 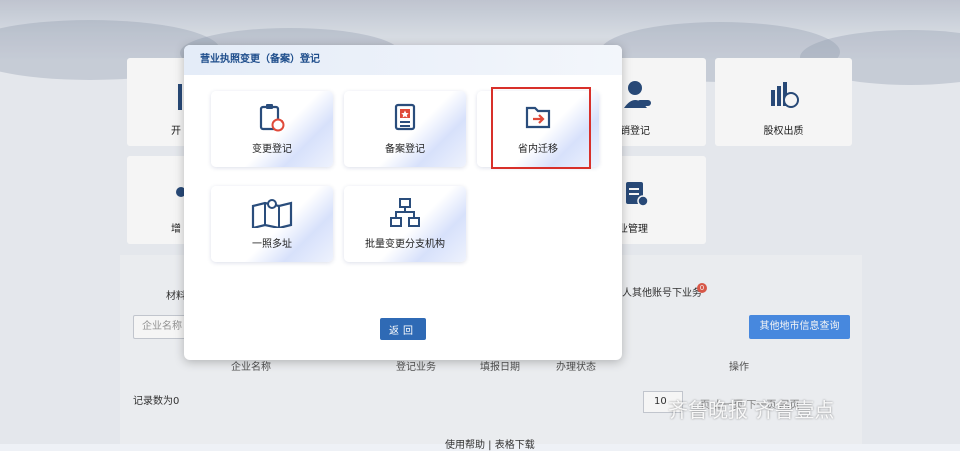 I want to click on filing-registration-card: 备案登记, so click(x=405, y=129).